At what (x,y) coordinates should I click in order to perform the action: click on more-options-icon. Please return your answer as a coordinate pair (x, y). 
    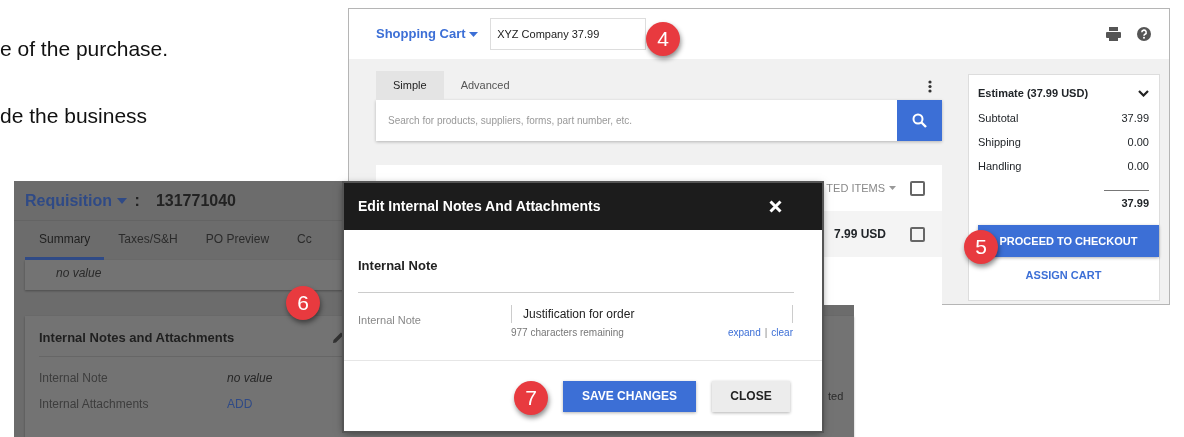
    Looking at the image, I should click on (930, 86).